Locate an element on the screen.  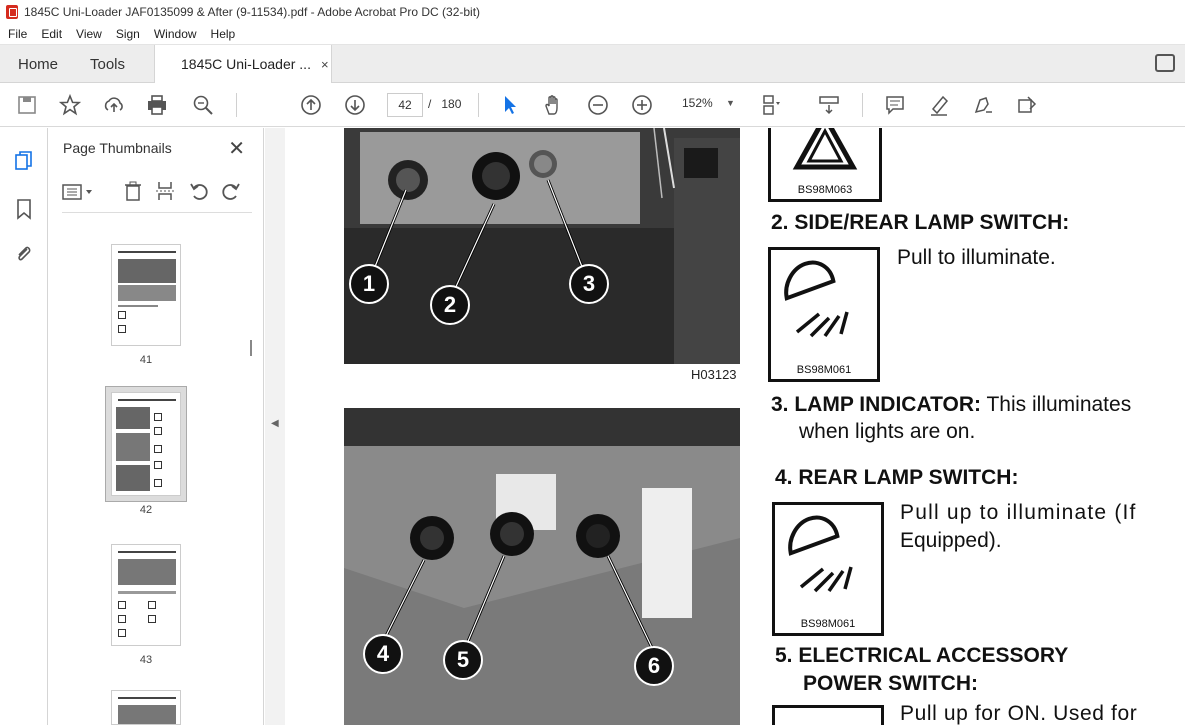
item-3-line1: 3. LAMP INDICATOR: This illuminates is located at coordinates (951, 405).